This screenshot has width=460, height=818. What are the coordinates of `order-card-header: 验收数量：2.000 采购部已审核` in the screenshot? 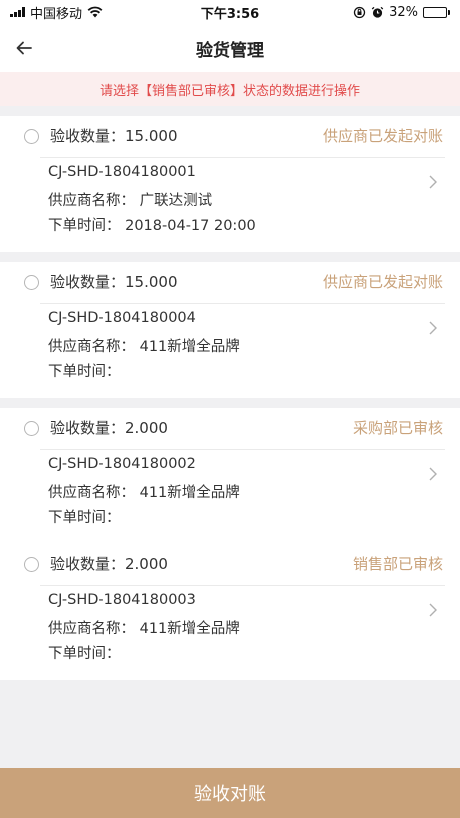 It's located at (230, 428).